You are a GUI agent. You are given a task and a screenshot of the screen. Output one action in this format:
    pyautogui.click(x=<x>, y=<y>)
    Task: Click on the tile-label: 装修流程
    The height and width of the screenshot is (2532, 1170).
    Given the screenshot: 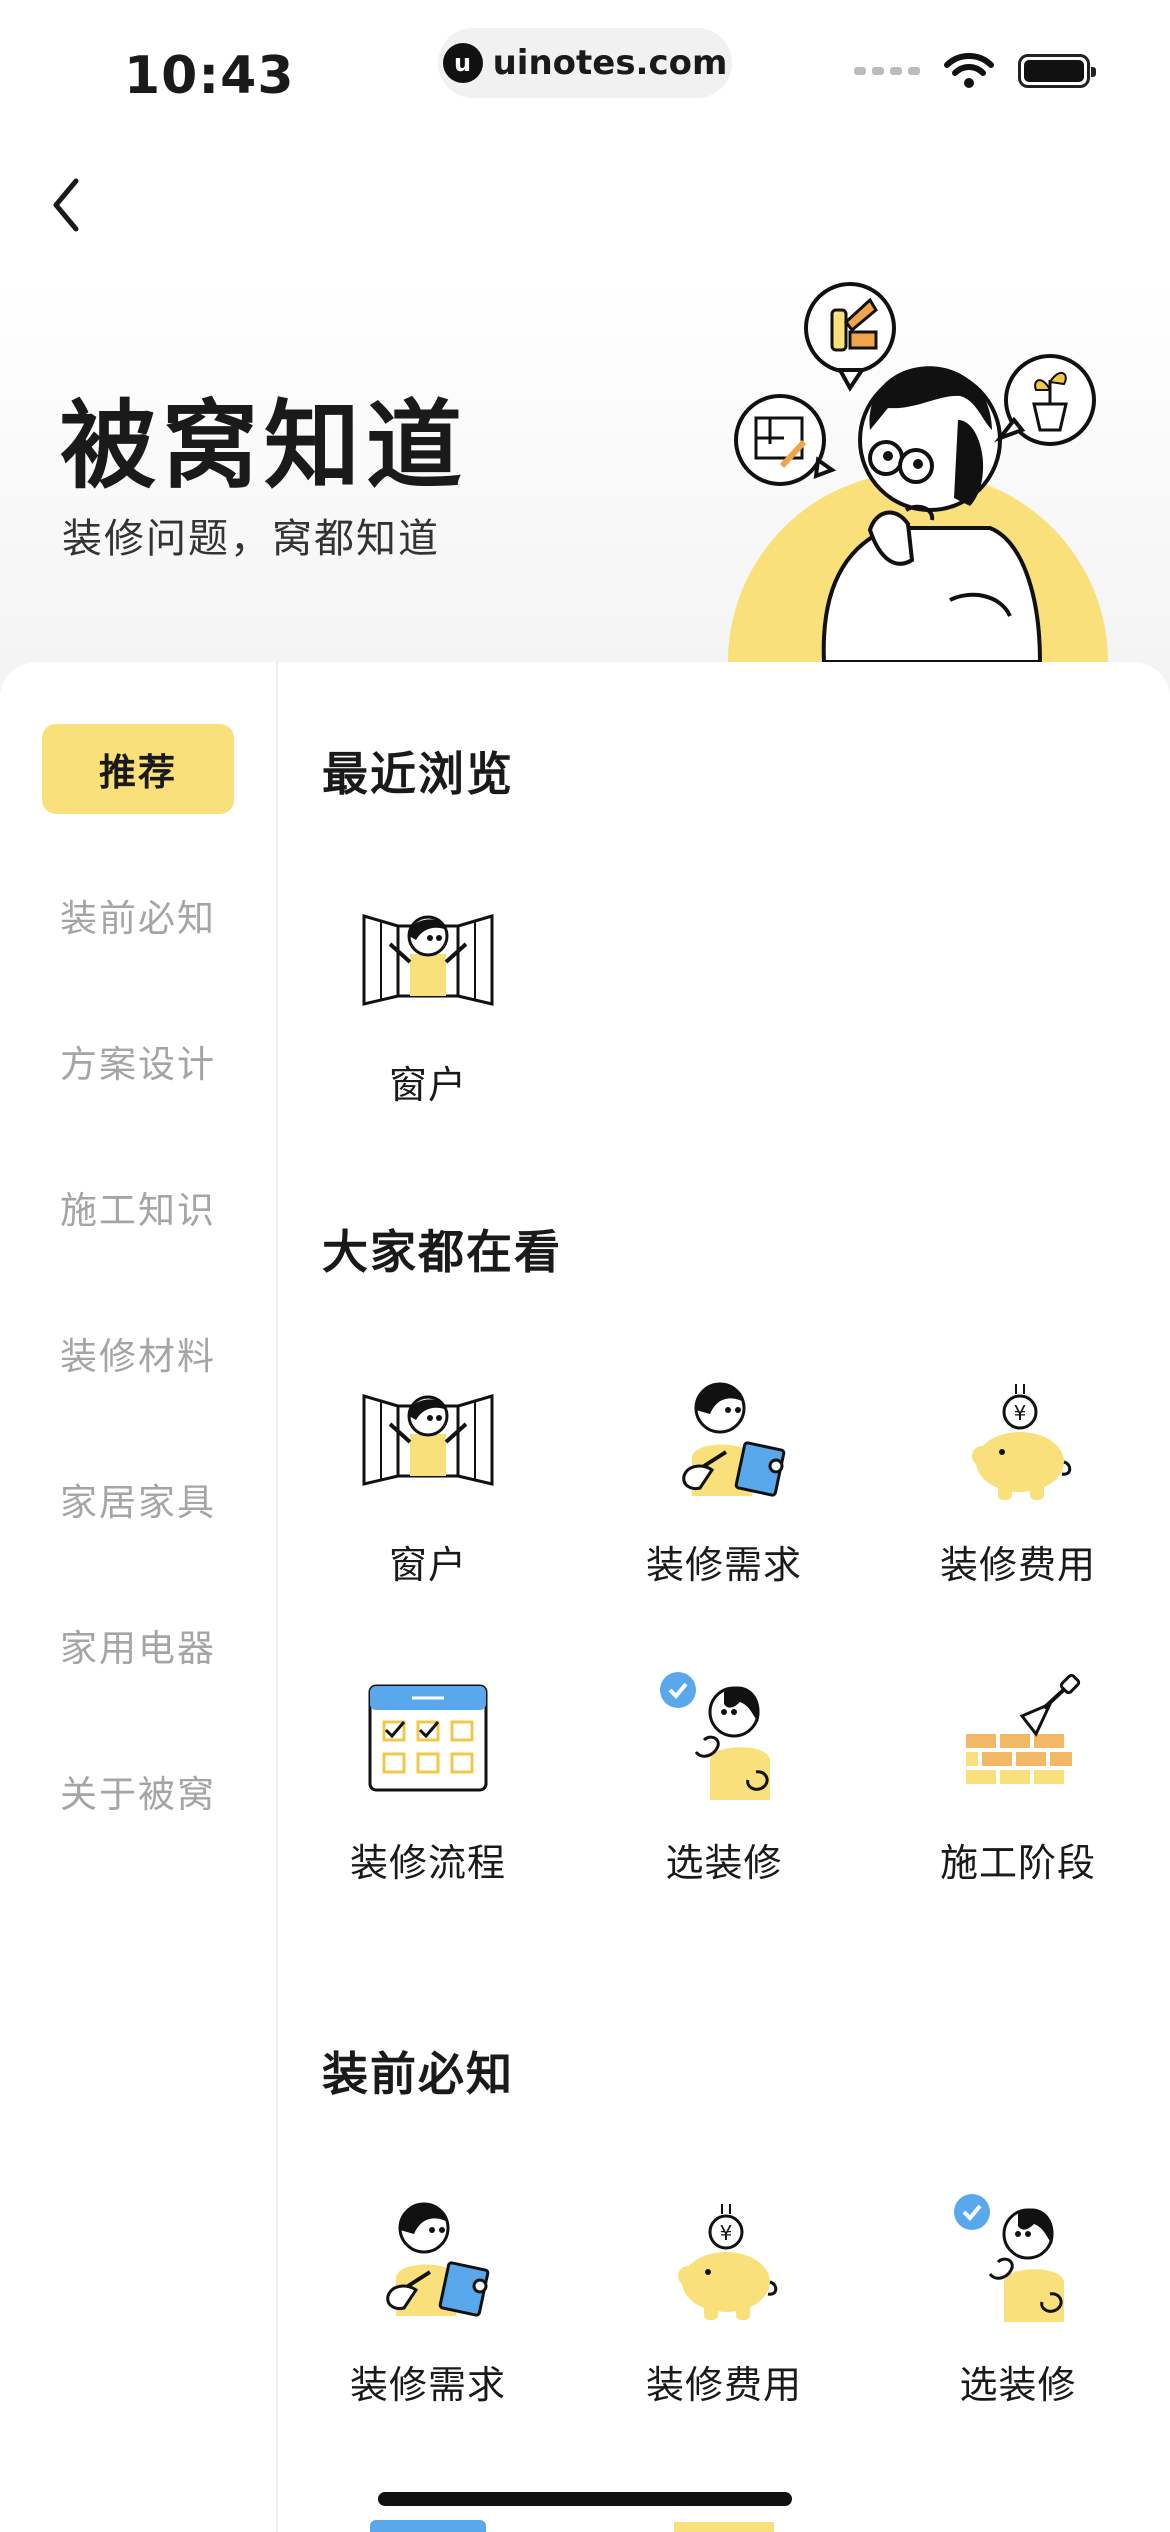 What is the action you would take?
    pyautogui.click(x=427, y=1863)
    